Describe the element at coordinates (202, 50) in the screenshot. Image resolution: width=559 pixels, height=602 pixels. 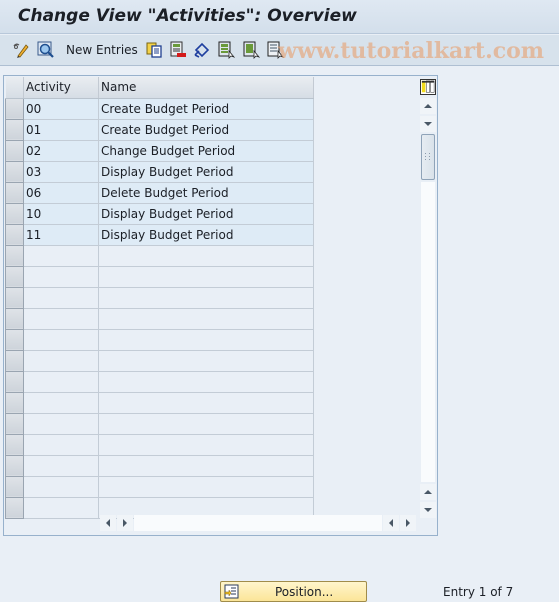
I see `undo-change-icon` at that location.